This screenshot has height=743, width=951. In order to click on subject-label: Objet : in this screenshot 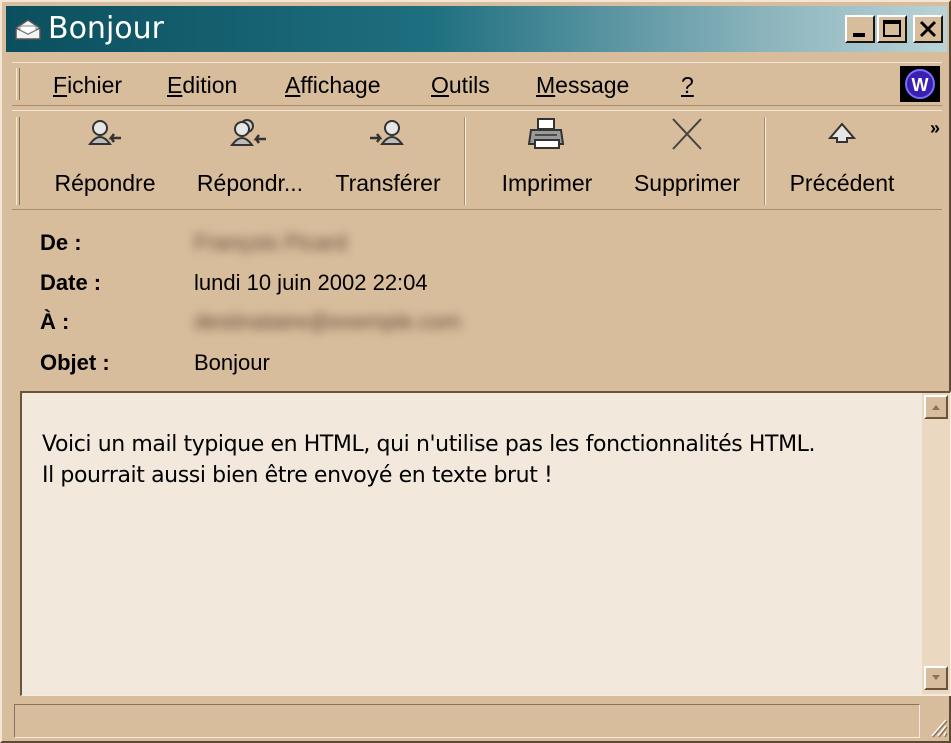, I will do `click(75, 362)`.